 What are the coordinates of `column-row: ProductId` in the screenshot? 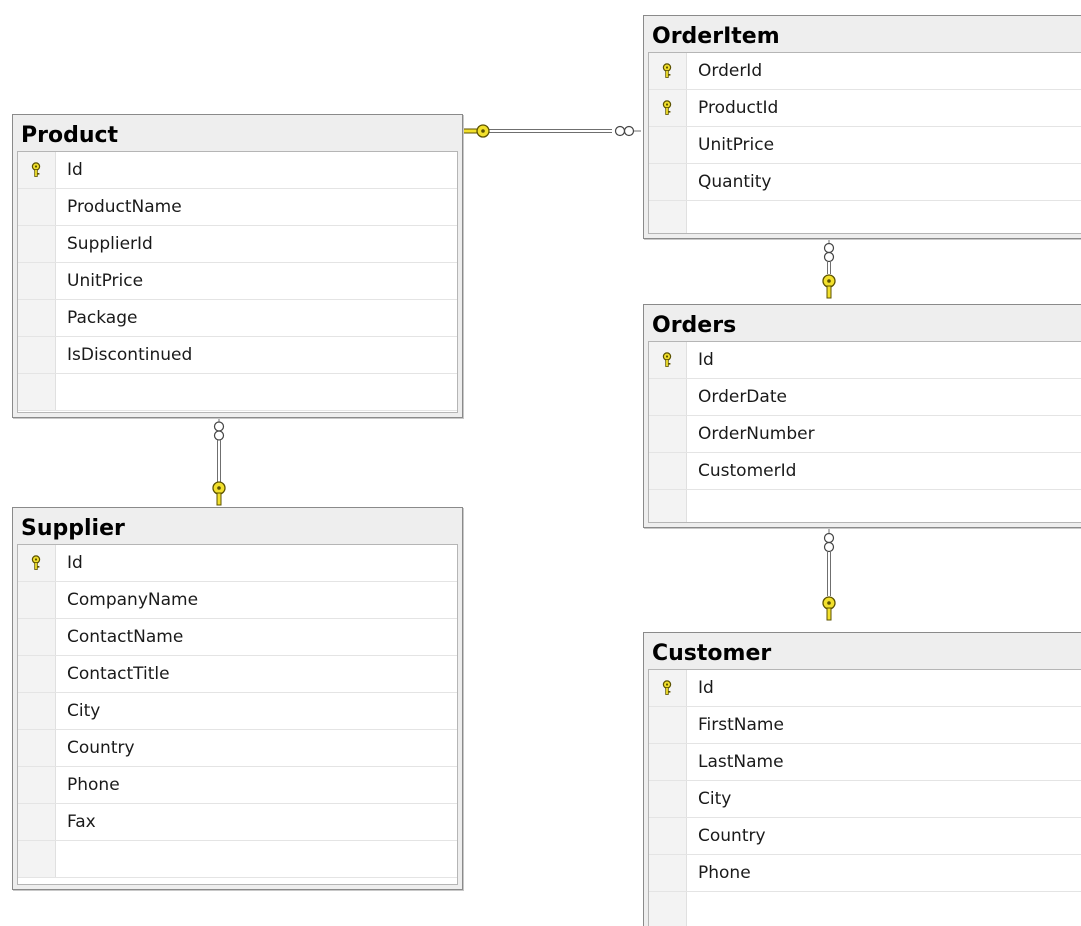 It's located at (865, 108).